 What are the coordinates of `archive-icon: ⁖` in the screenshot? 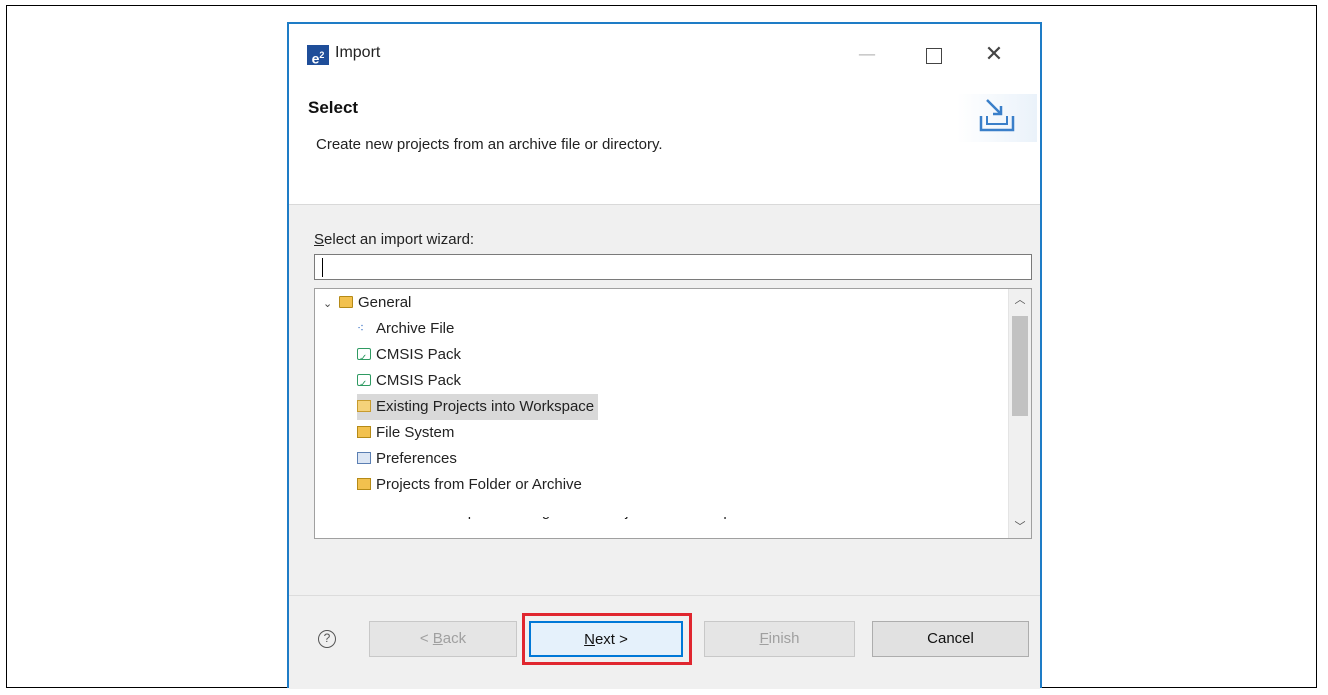 It's located at (364, 328).